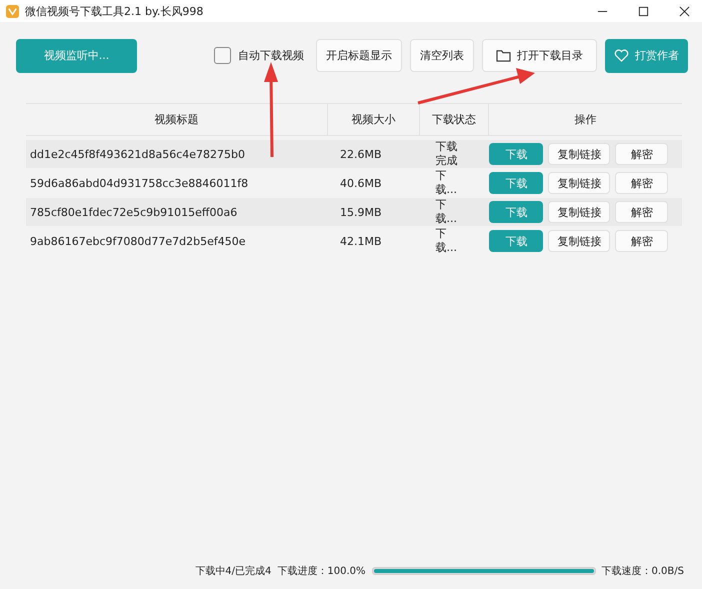  What do you see at coordinates (233, 571) in the screenshot?
I see `status-counts: 下载中4/已完成4` at bounding box center [233, 571].